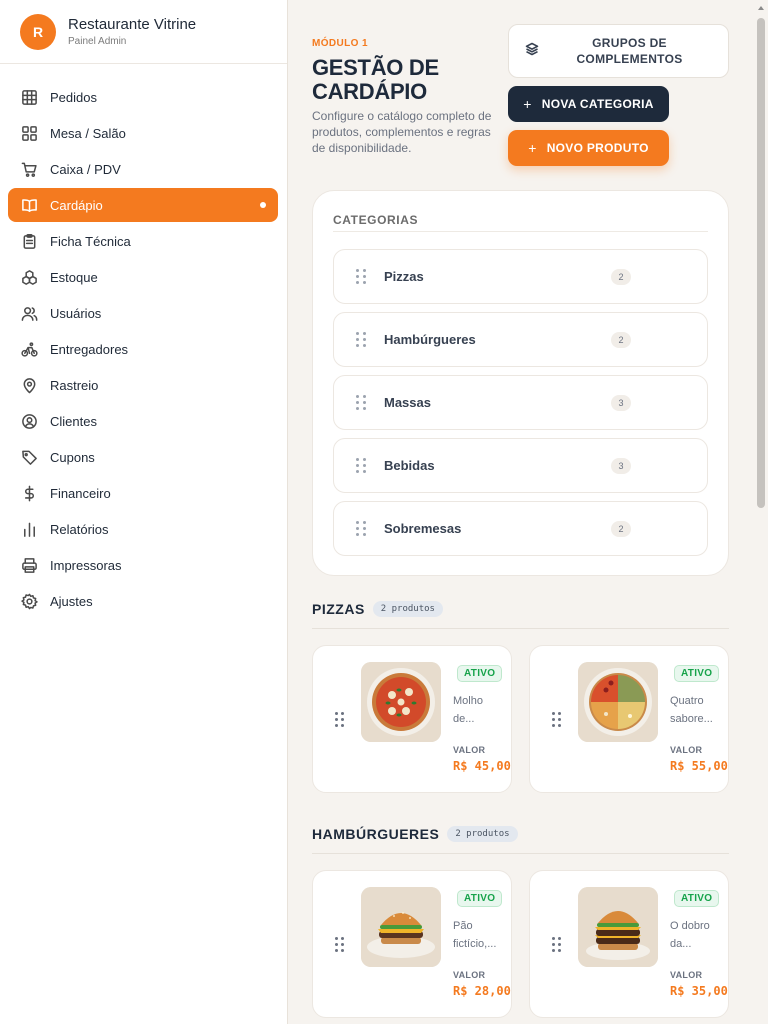 The width and height of the screenshot is (768, 1024). What do you see at coordinates (409, 465) in the screenshot?
I see `category-name: Bebidas` at bounding box center [409, 465].